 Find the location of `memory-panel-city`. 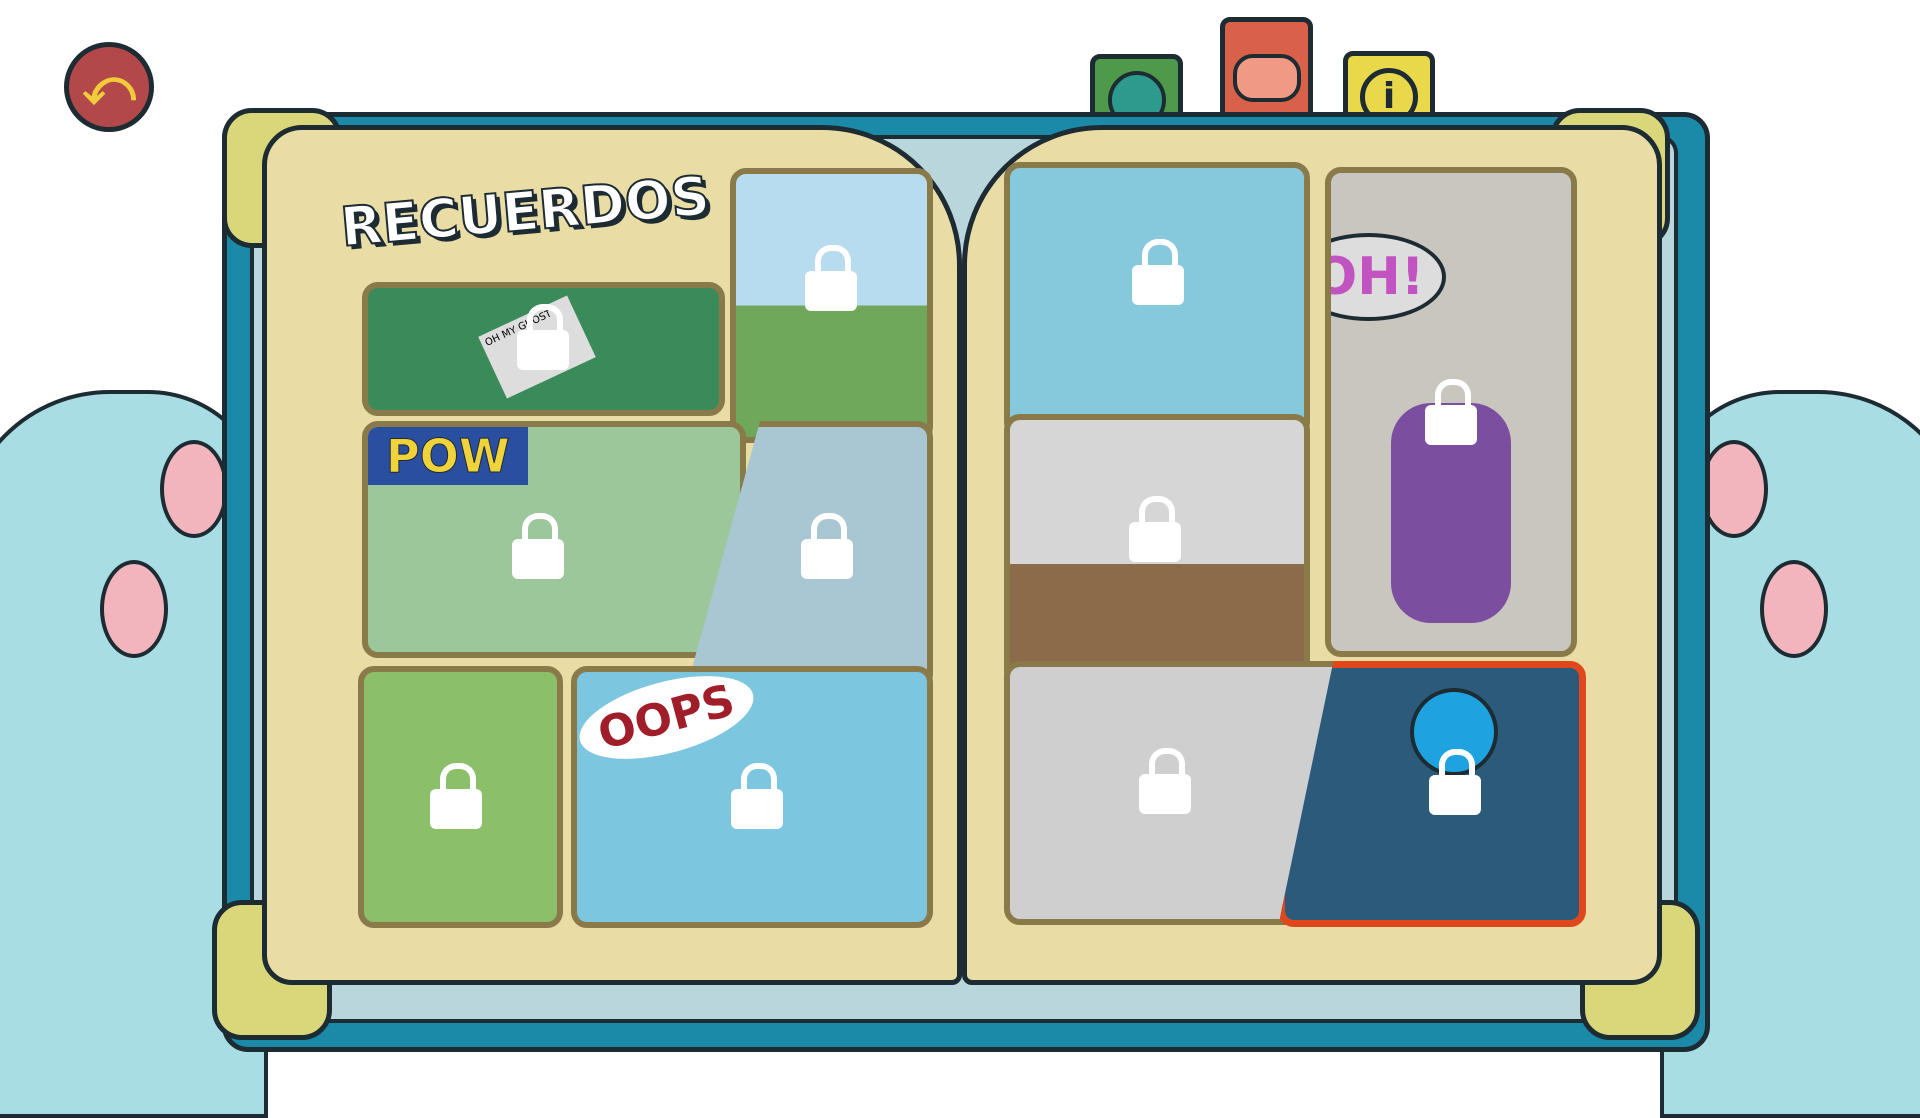

memory-panel-city is located at coordinates (831, 305).